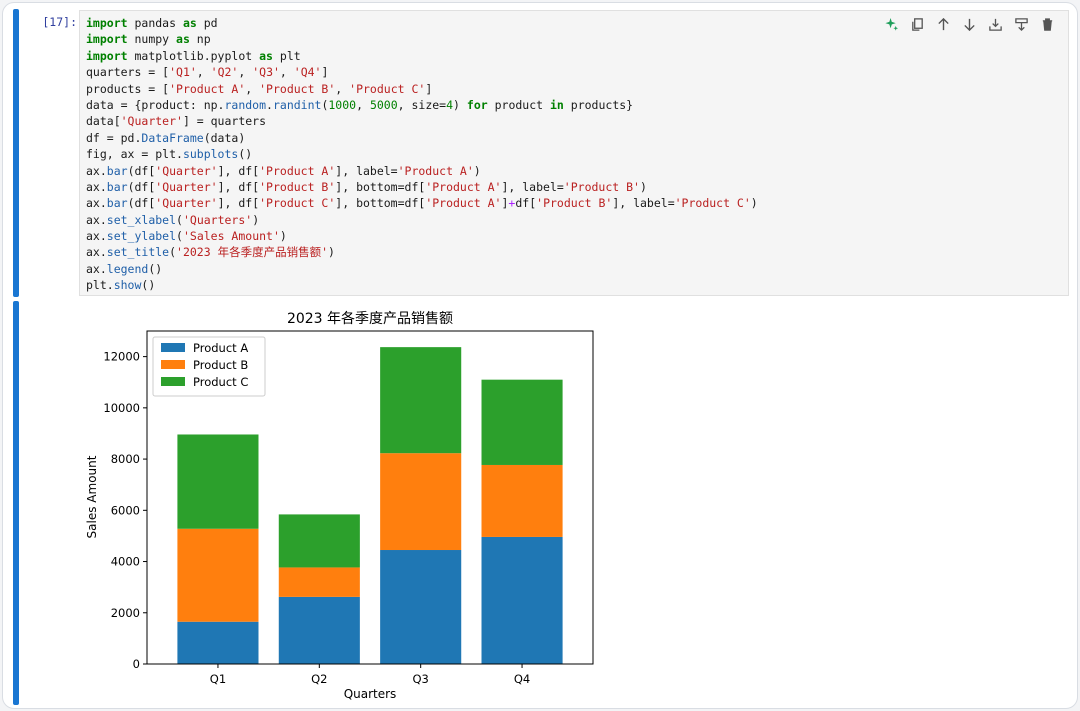  I want to click on legend-label: Product A, so click(220, 348).